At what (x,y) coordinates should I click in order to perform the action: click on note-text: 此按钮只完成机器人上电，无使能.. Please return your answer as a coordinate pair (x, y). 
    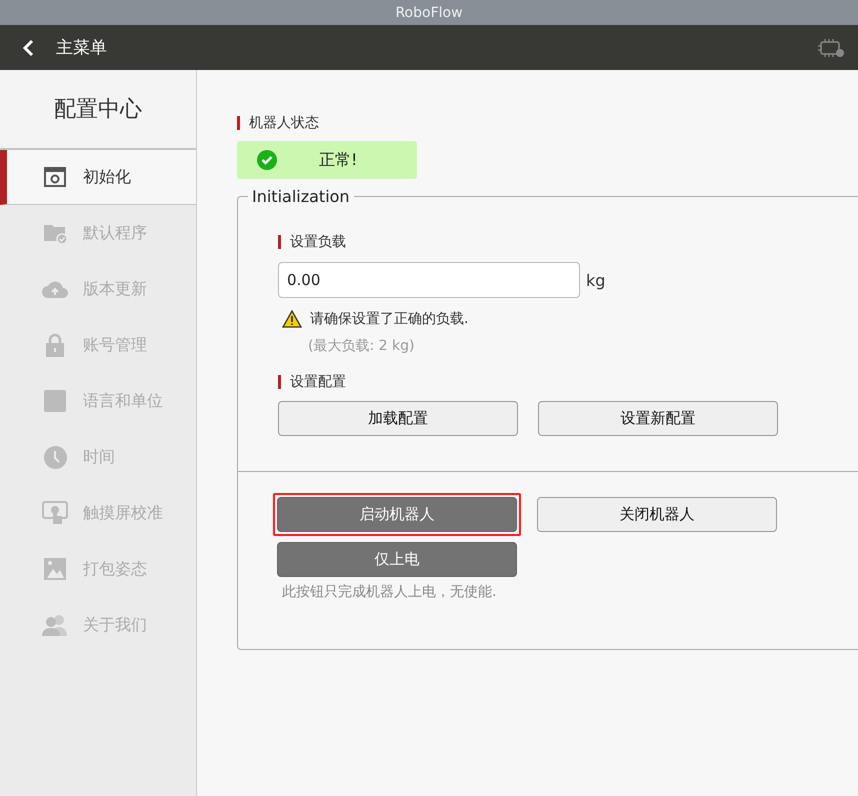
    Looking at the image, I should click on (390, 592).